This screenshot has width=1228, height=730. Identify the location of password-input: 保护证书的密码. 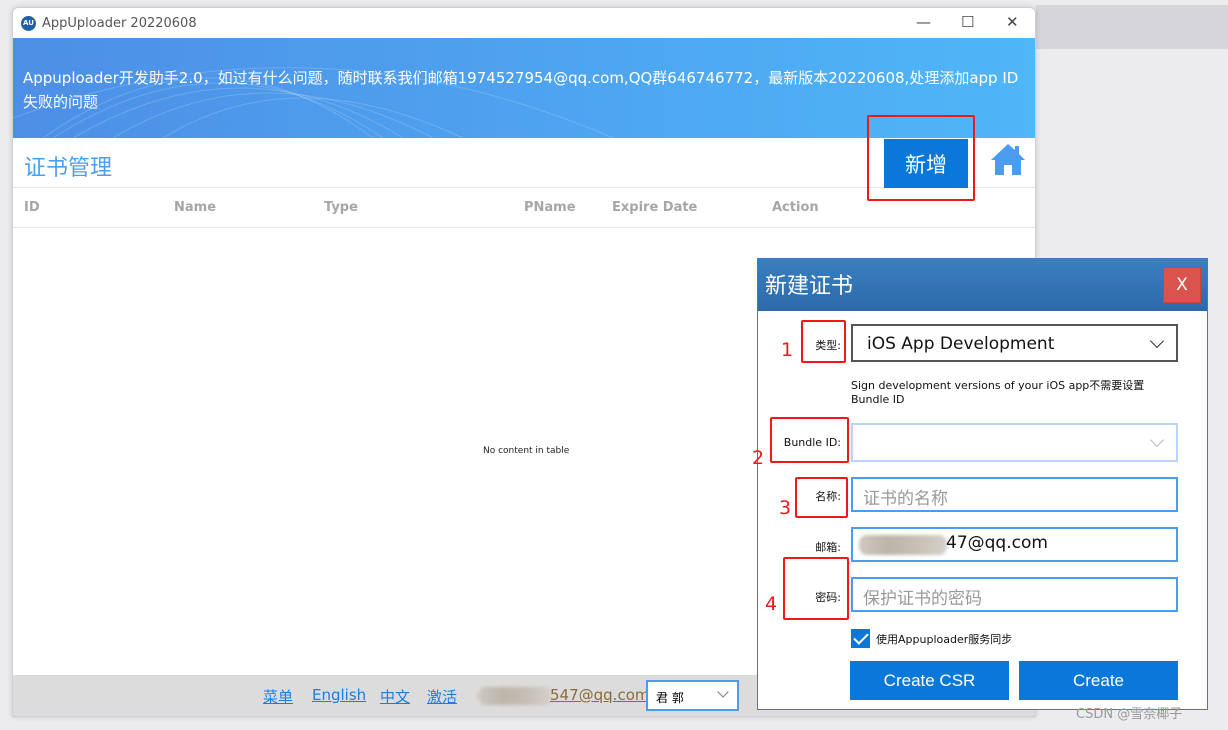
(1014, 594).